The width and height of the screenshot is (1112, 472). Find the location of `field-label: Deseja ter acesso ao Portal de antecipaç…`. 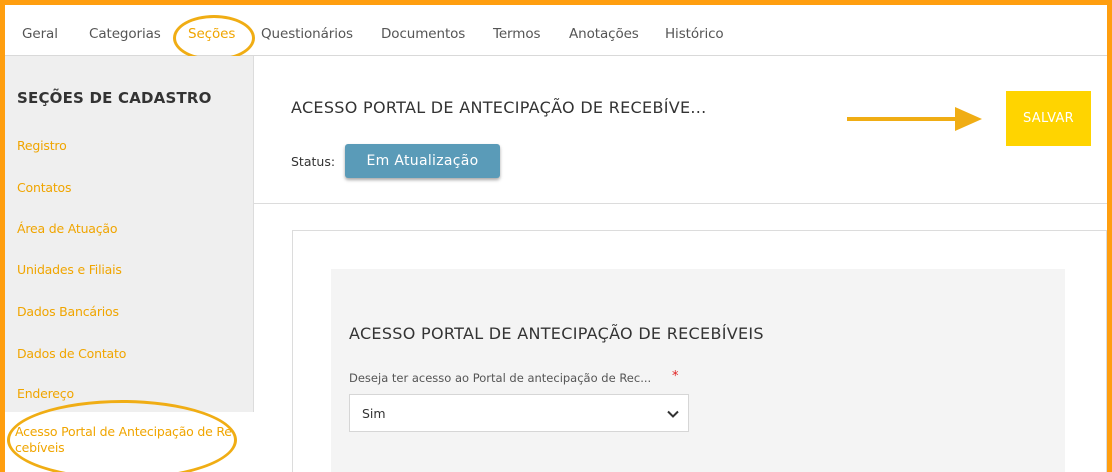

field-label: Deseja ter acesso ao Portal de antecipaç… is located at coordinates (500, 378).